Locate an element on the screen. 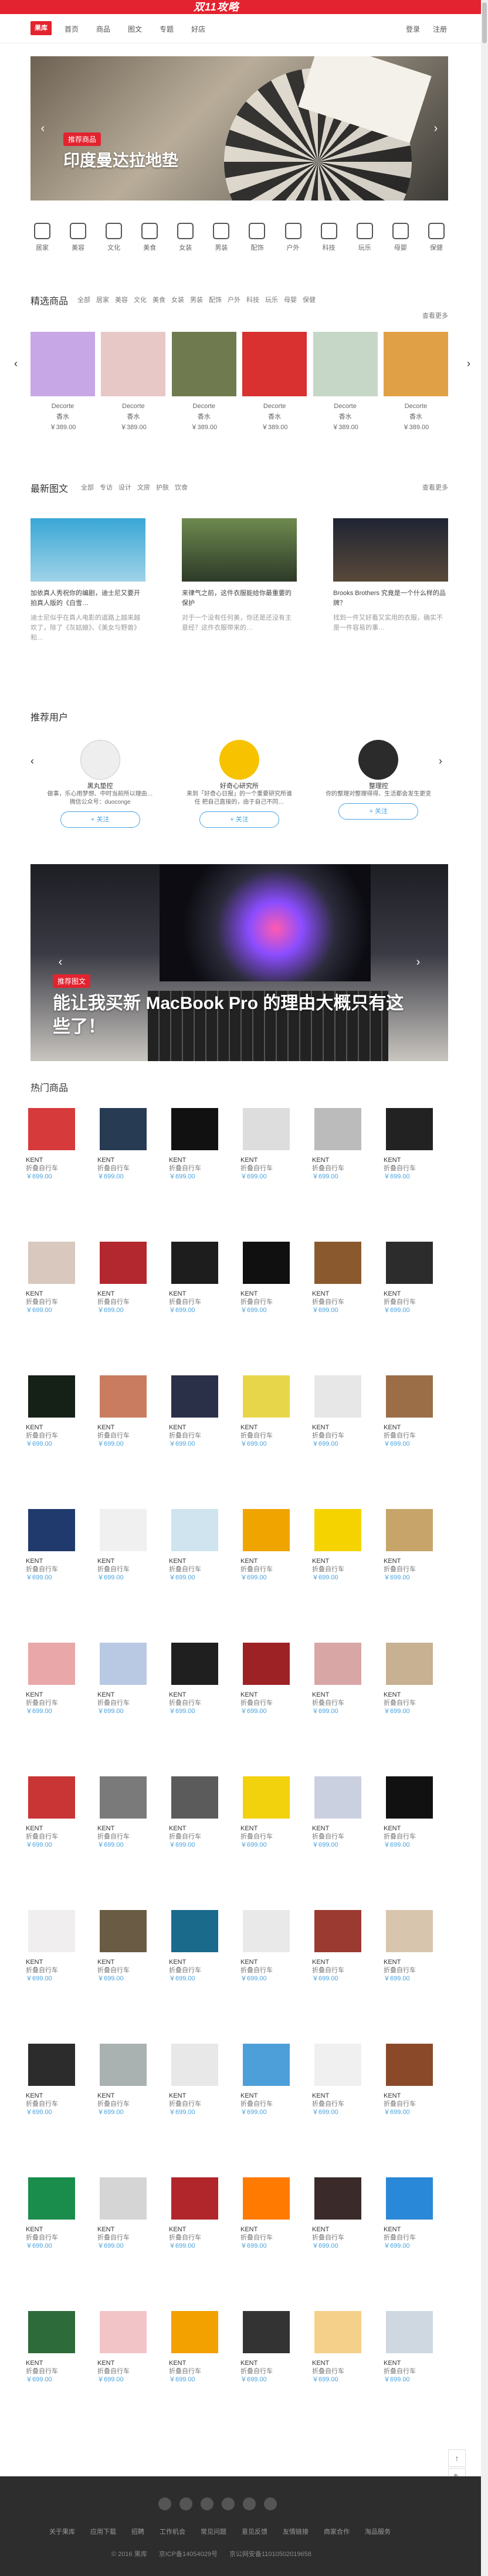 Image resolution: width=488 pixels, height=2576 pixels. category-baby: 母婴 is located at coordinates (400, 238).